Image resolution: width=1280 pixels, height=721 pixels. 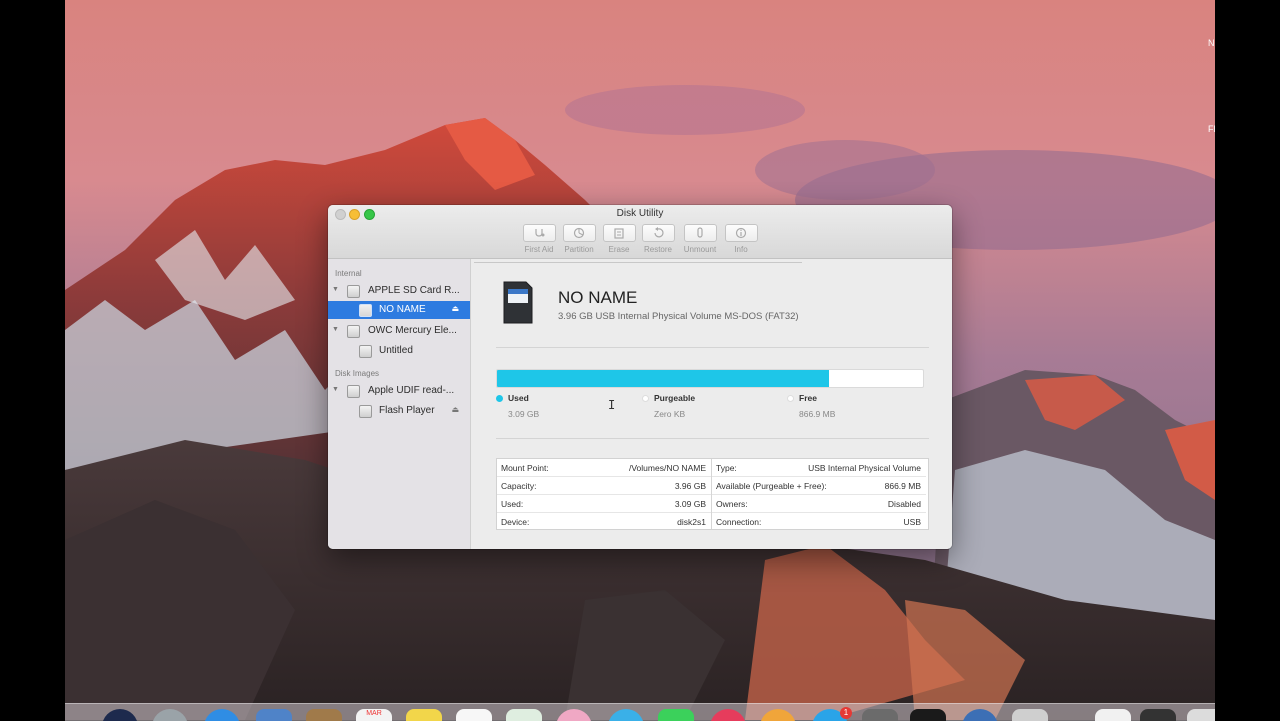 What do you see at coordinates (846, 713) in the screenshot?
I see `app-store-badge: 1` at bounding box center [846, 713].